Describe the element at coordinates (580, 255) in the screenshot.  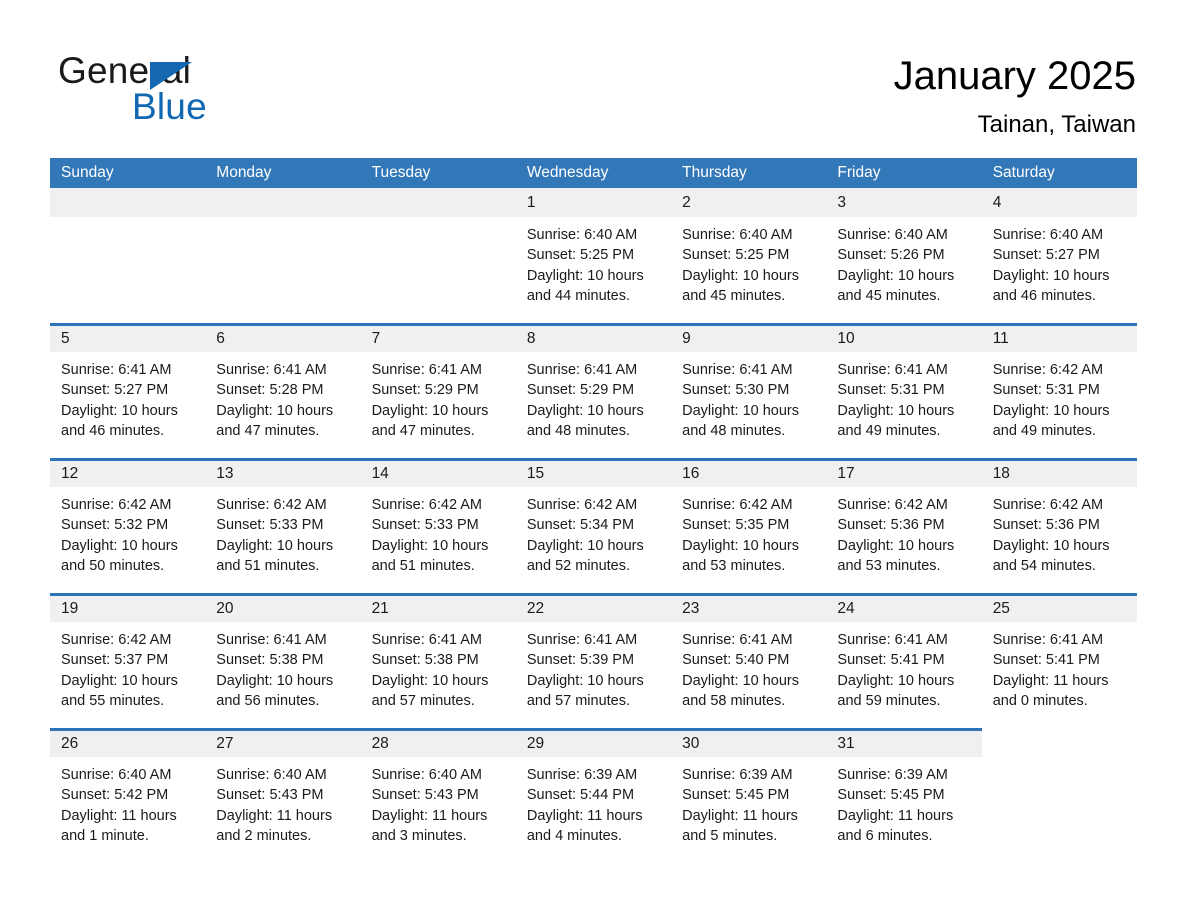
I see `day-detail-line: Sunset: 5:25 PM` at that location.